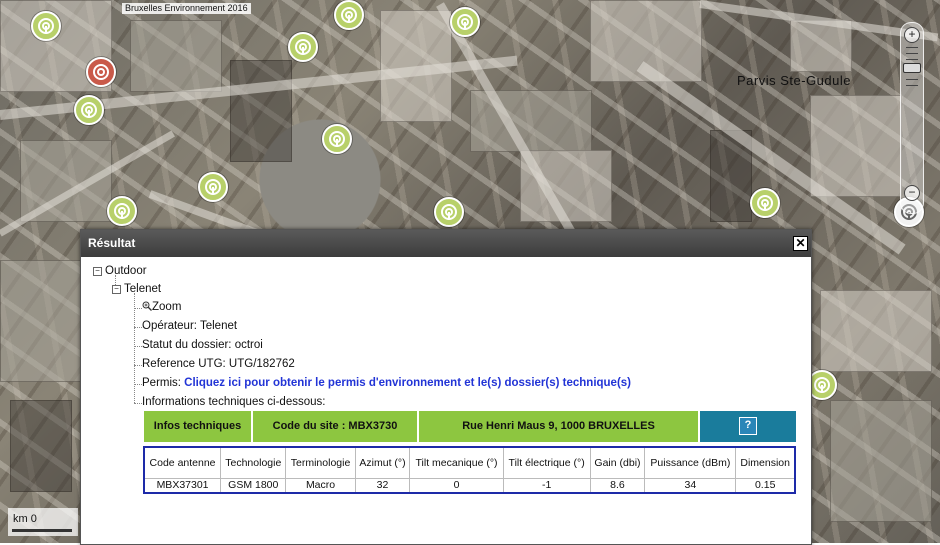 The width and height of the screenshot is (940, 545). What do you see at coordinates (617, 462) in the screenshot?
I see `col-gain: Gain (dbi)` at bounding box center [617, 462].